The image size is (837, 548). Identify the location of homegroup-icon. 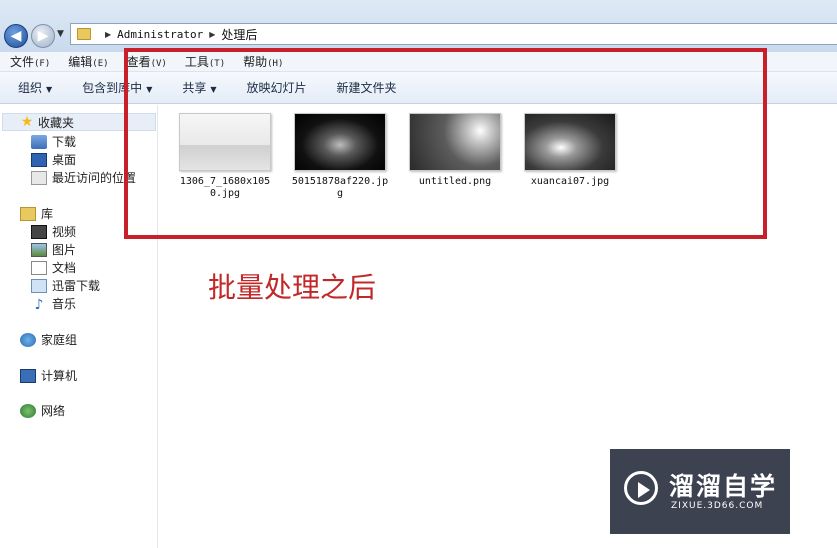
(28, 339).